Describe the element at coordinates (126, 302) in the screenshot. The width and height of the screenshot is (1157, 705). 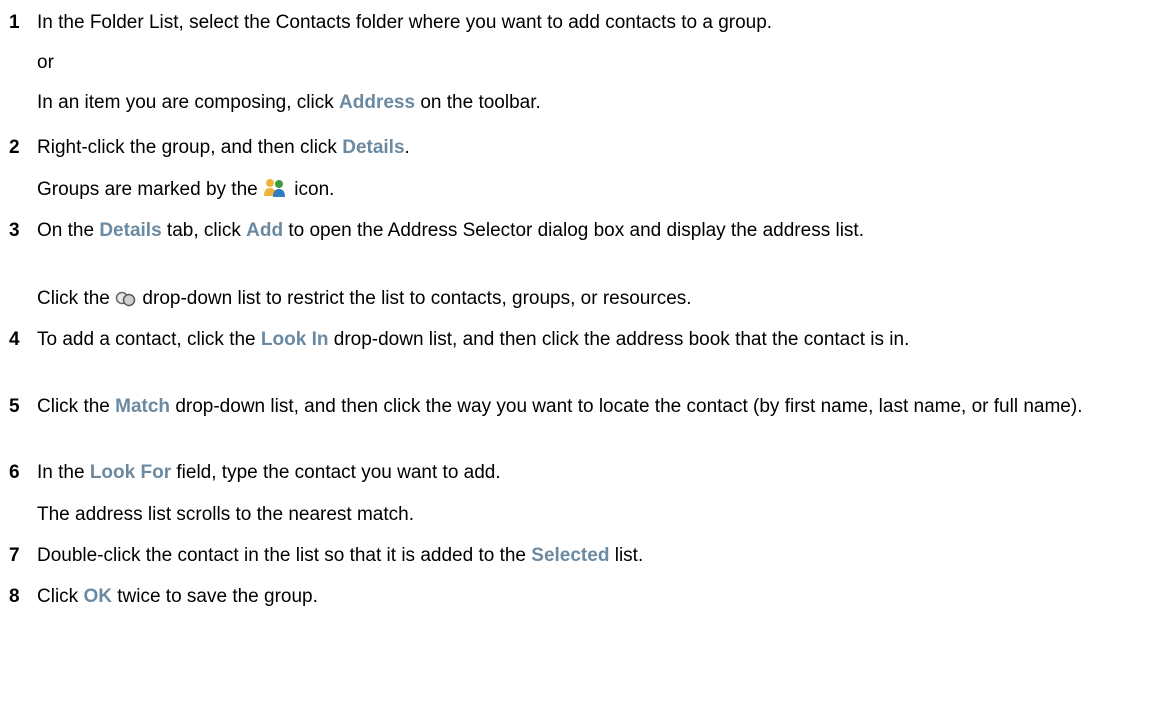
I see `filter-dropdown-icon` at that location.